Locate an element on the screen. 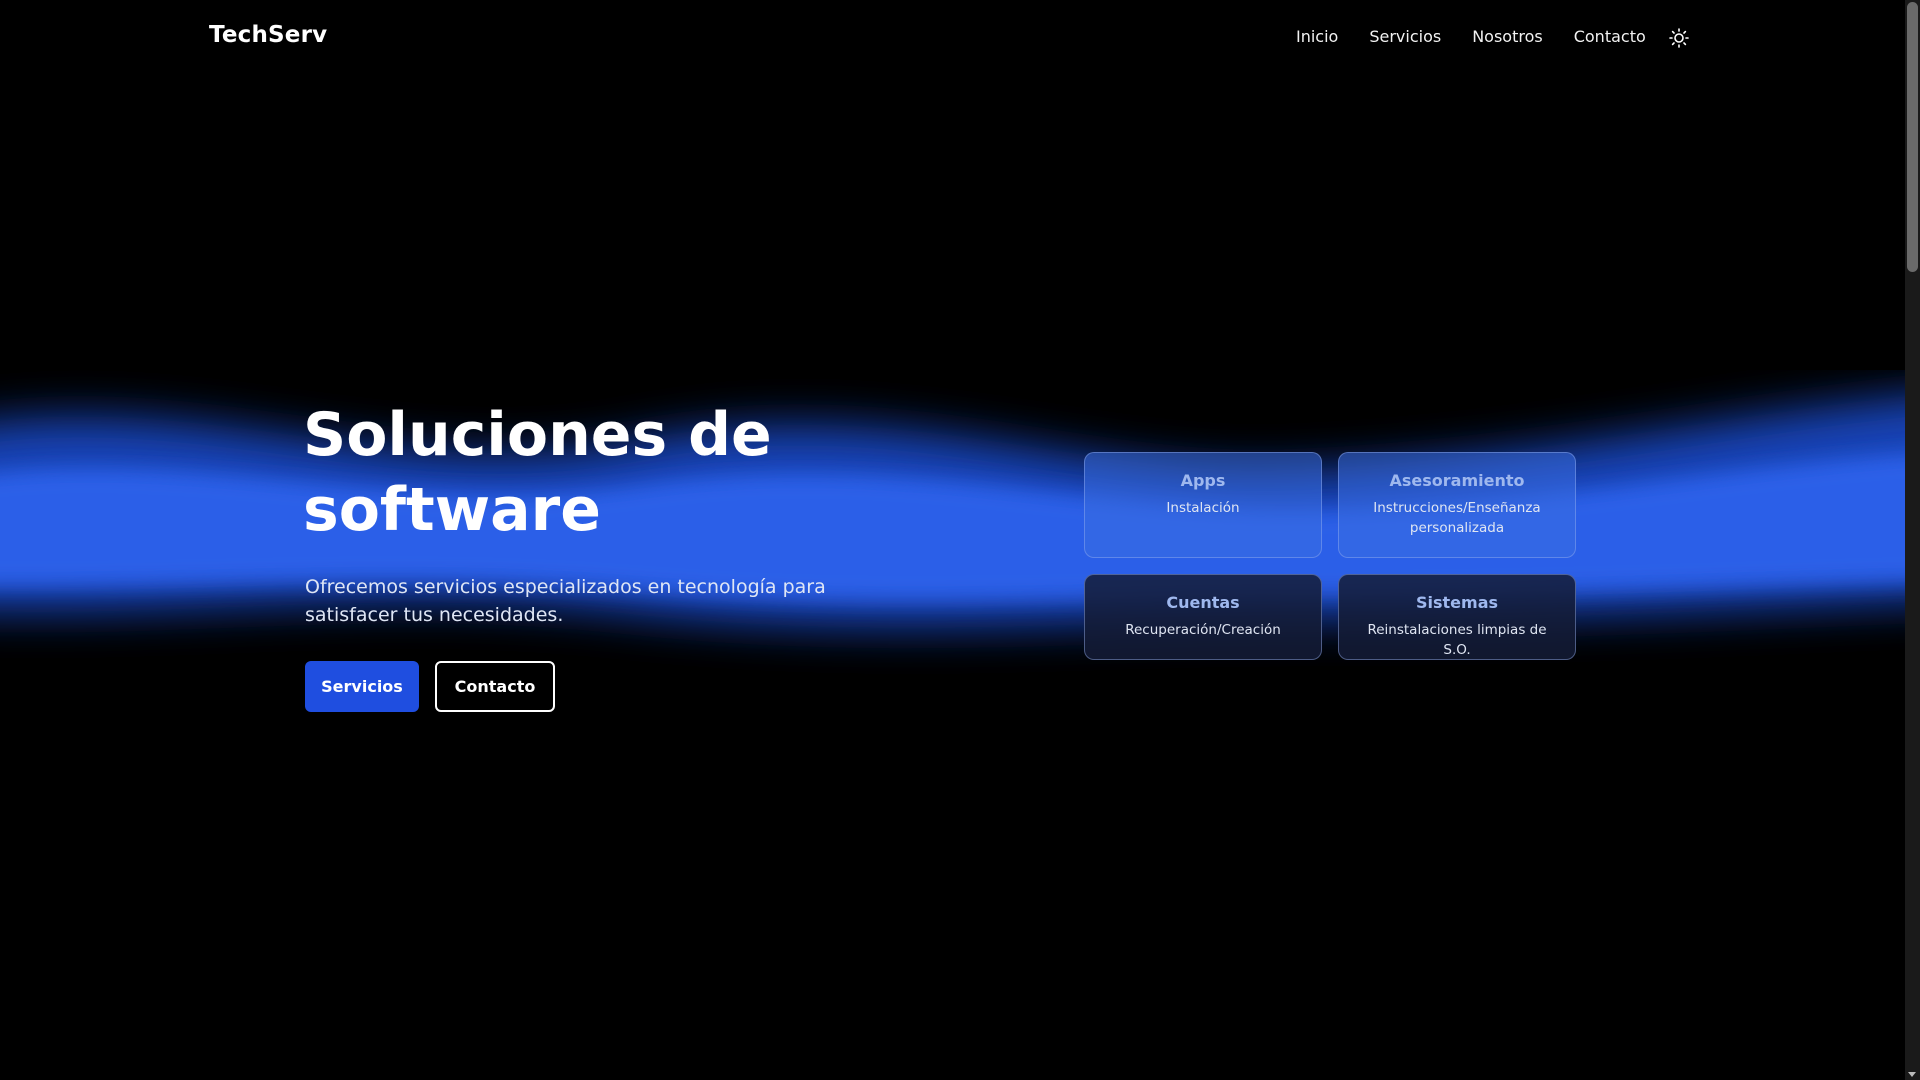 The height and width of the screenshot is (1080, 1920). service-card-description: Instalación is located at coordinates (1203, 508).